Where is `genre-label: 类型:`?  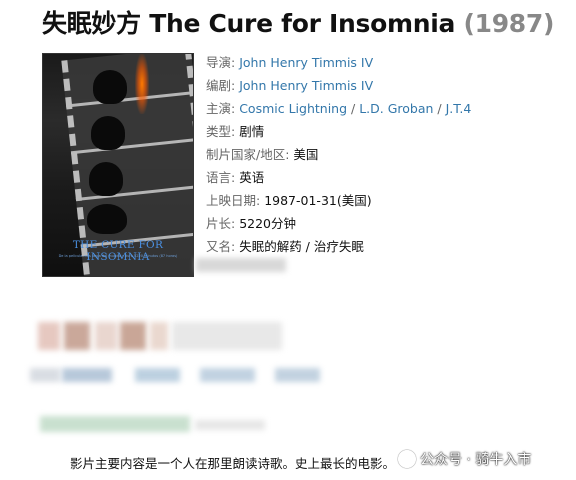 genre-label: 类型: is located at coordinates (221, 131).